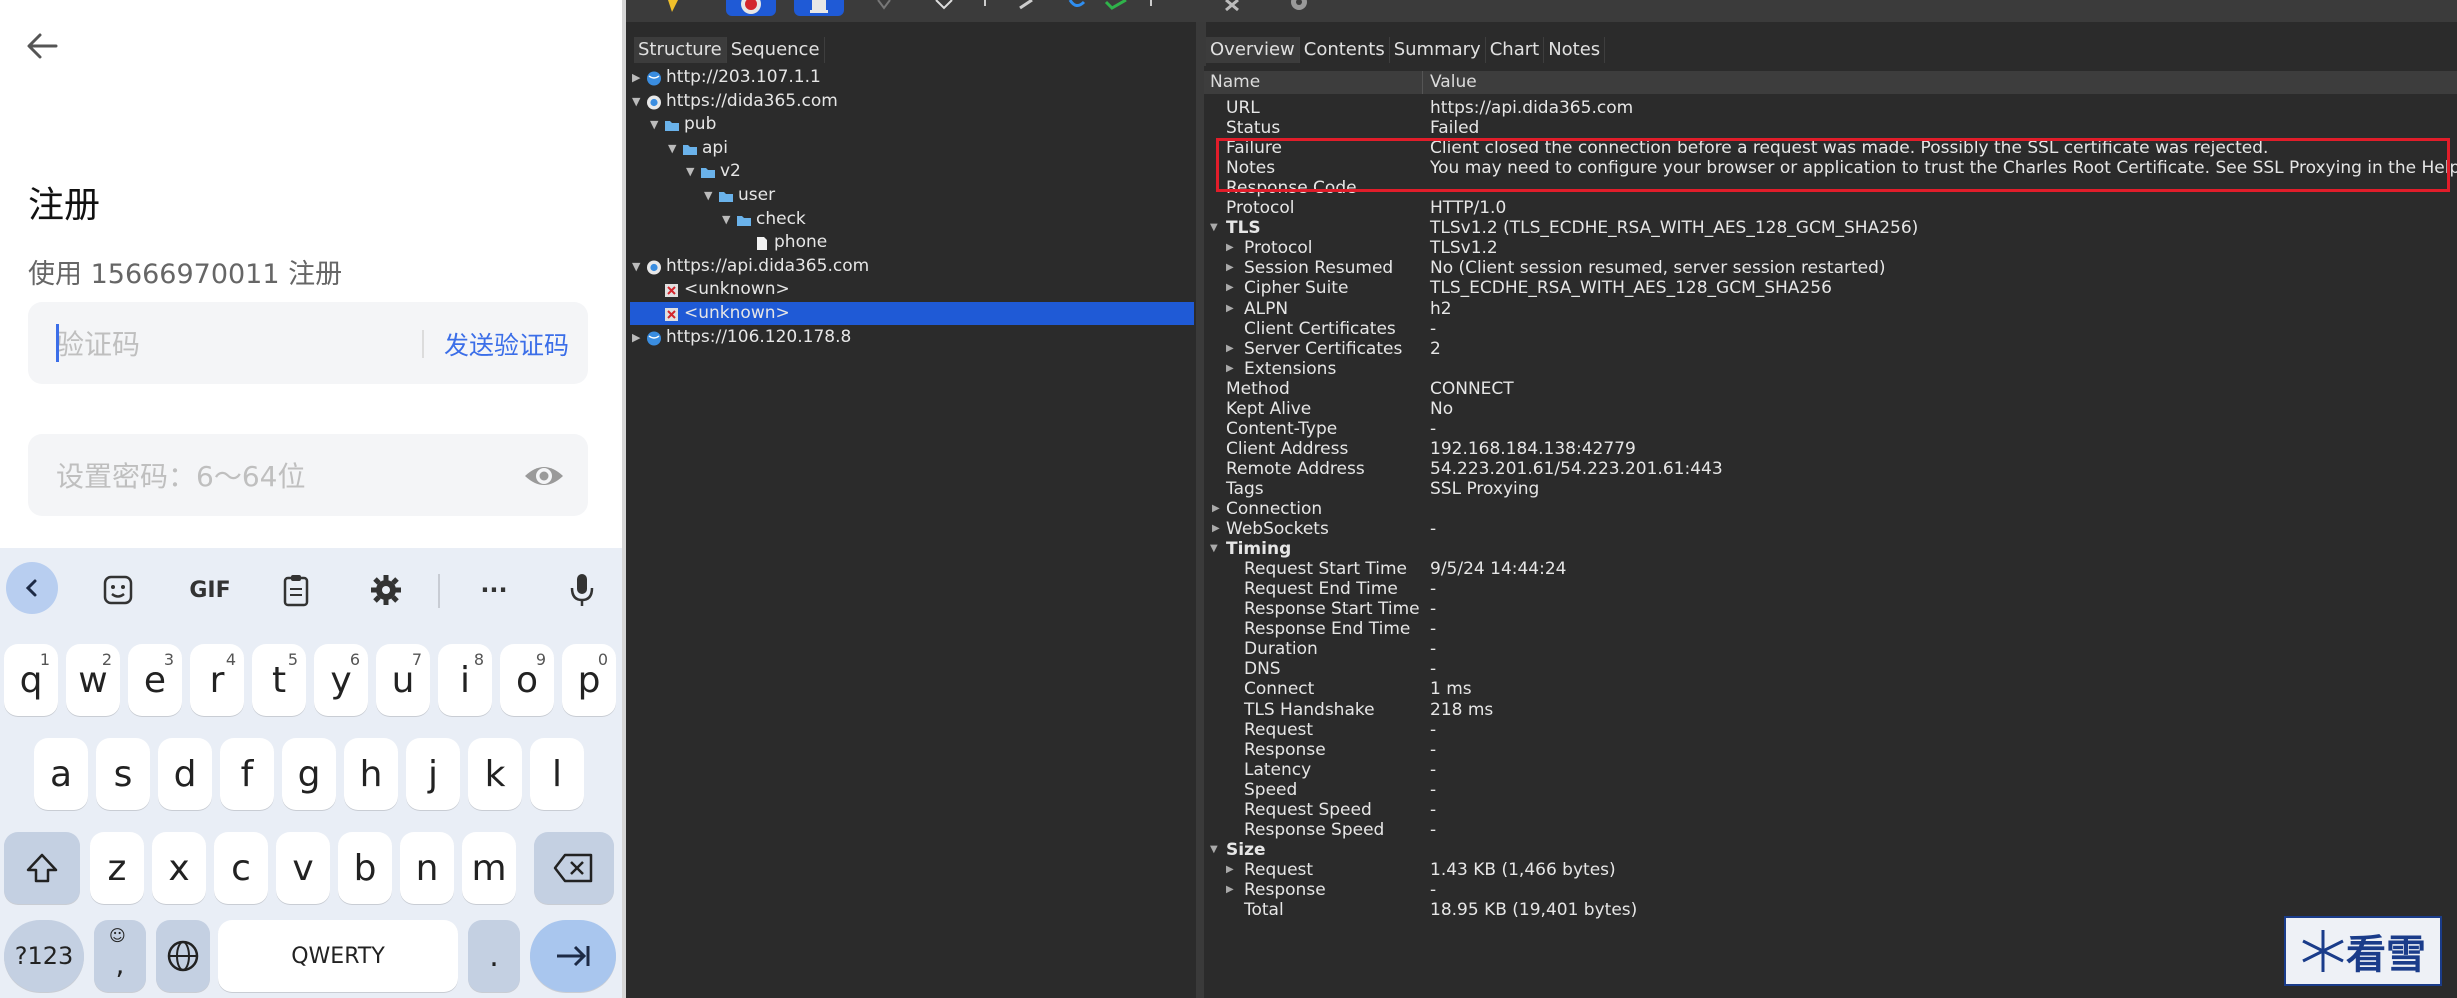 The width and height of the screenshot is (2457, 998). I want to click on detail-row: Request -, so click(1830, 730).